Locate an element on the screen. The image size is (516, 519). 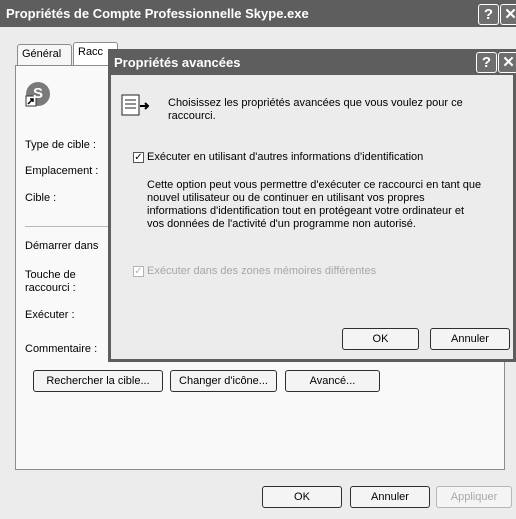
skype-app-icon: S is located at coordinates (38, 94).